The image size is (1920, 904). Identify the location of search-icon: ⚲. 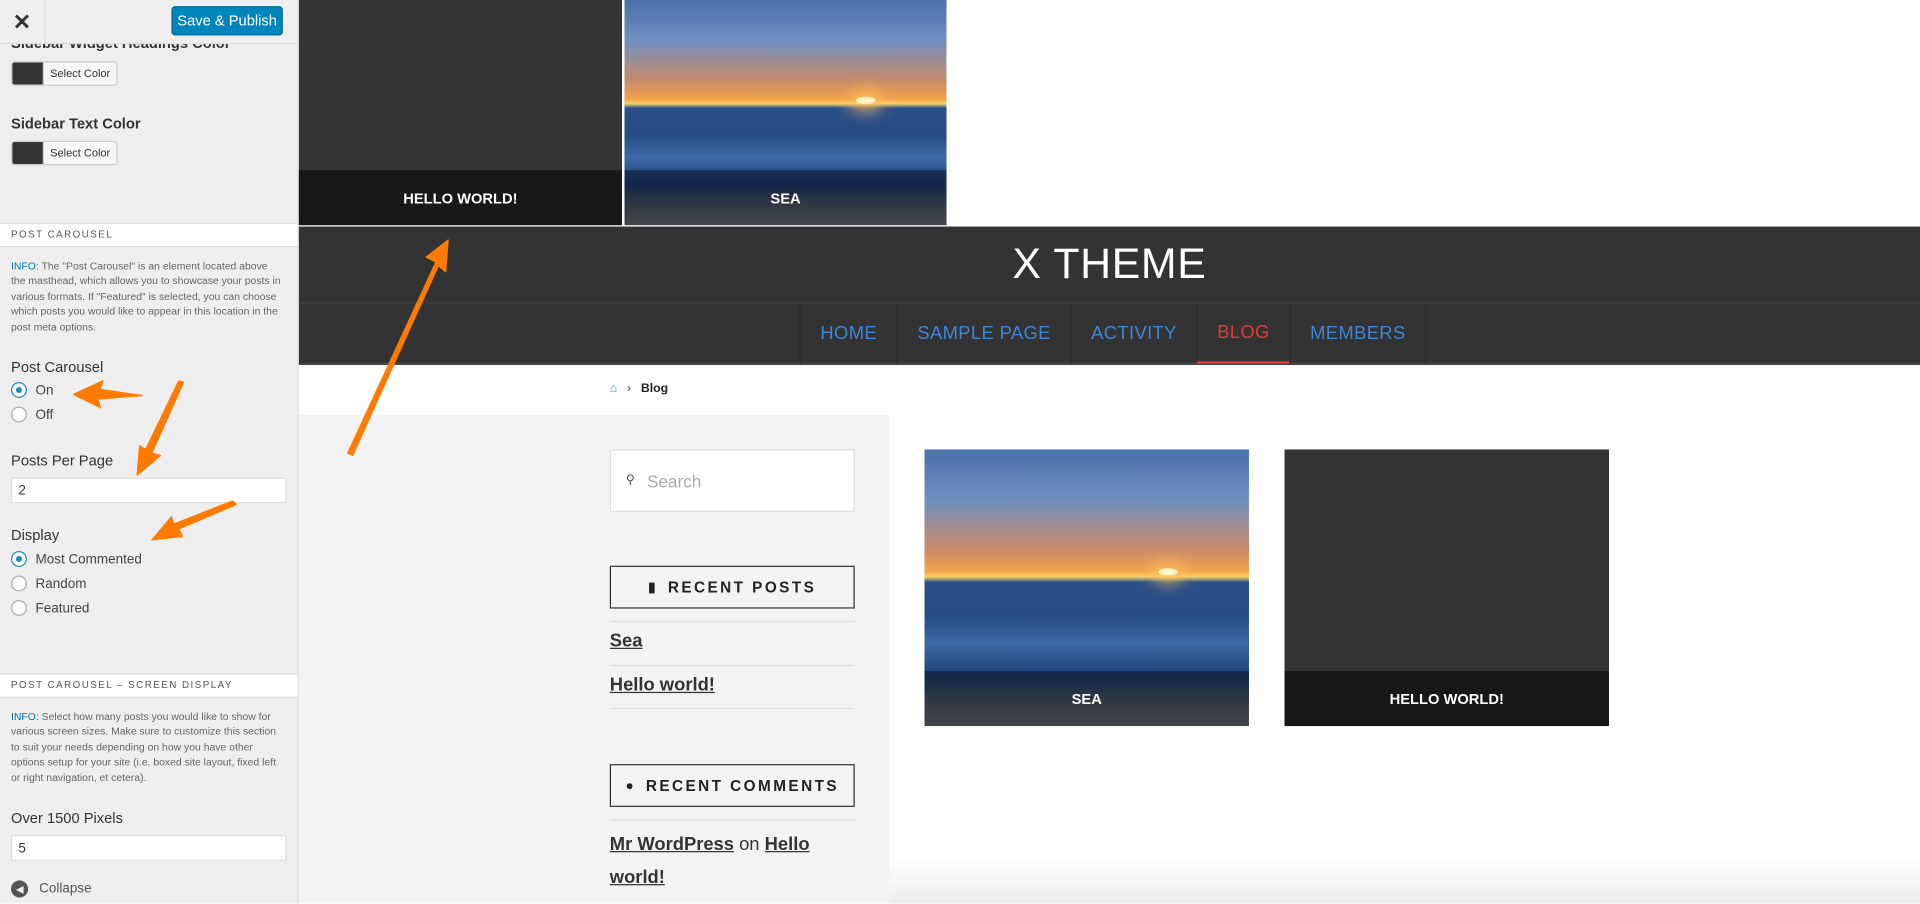
(630, 480).